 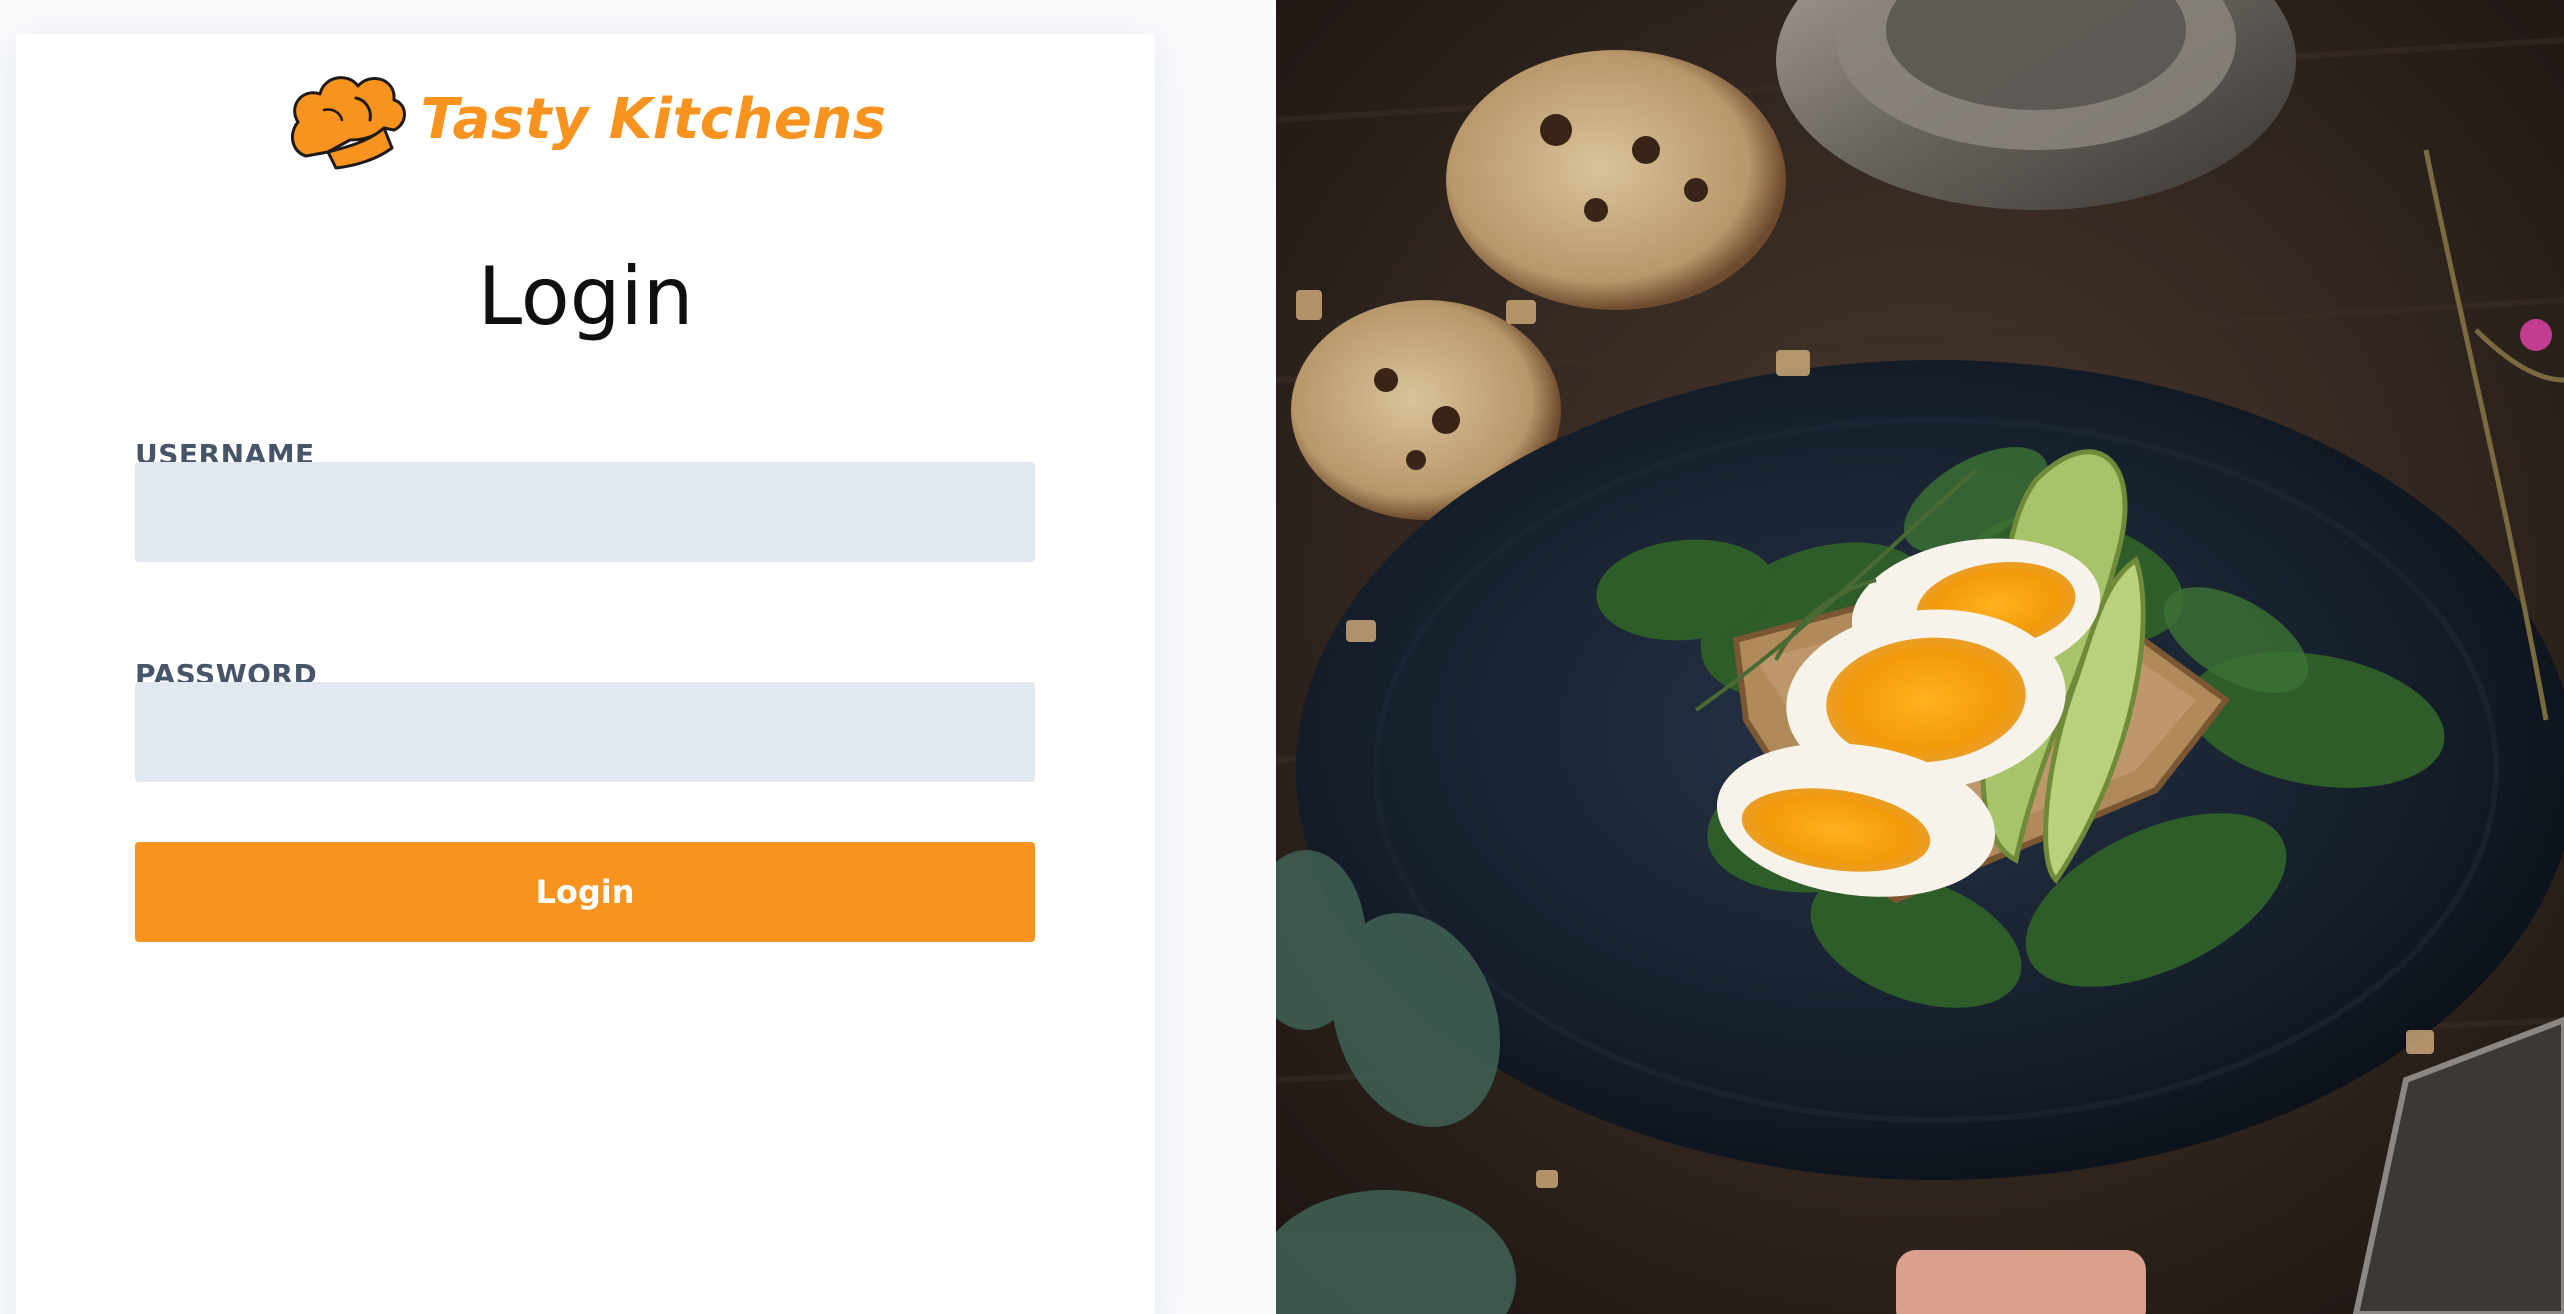 I want to click on brand-logo: Tasty Kitchens, so click(x=585, y=119).